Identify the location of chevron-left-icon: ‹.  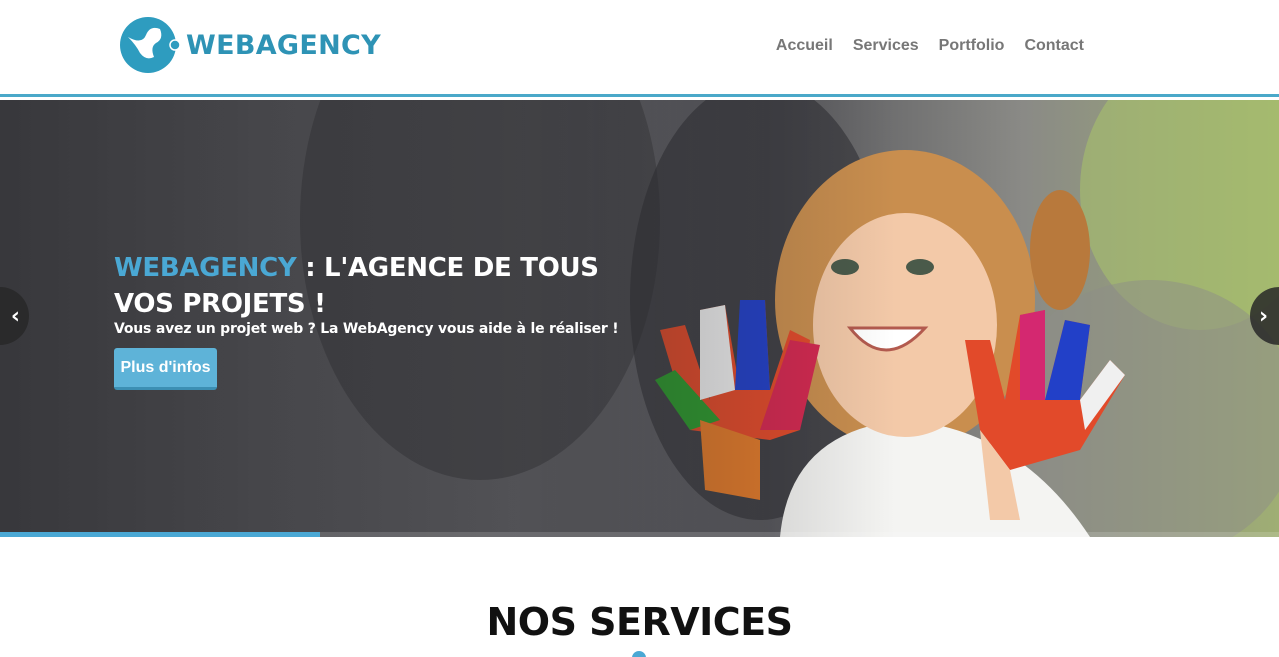
(15, 316).